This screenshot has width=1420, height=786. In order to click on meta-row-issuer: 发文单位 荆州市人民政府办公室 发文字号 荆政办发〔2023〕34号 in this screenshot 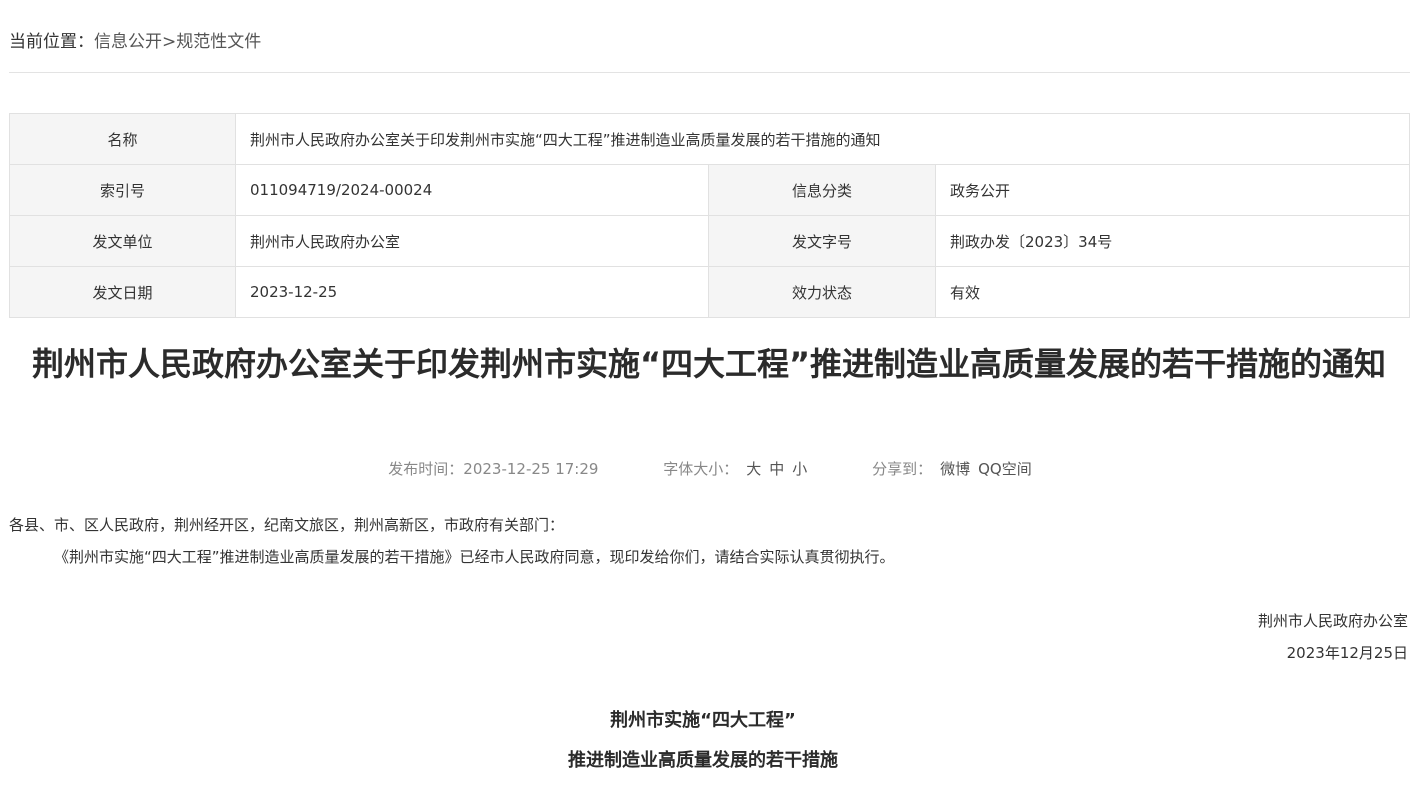, I will do `click(710, 241)`.